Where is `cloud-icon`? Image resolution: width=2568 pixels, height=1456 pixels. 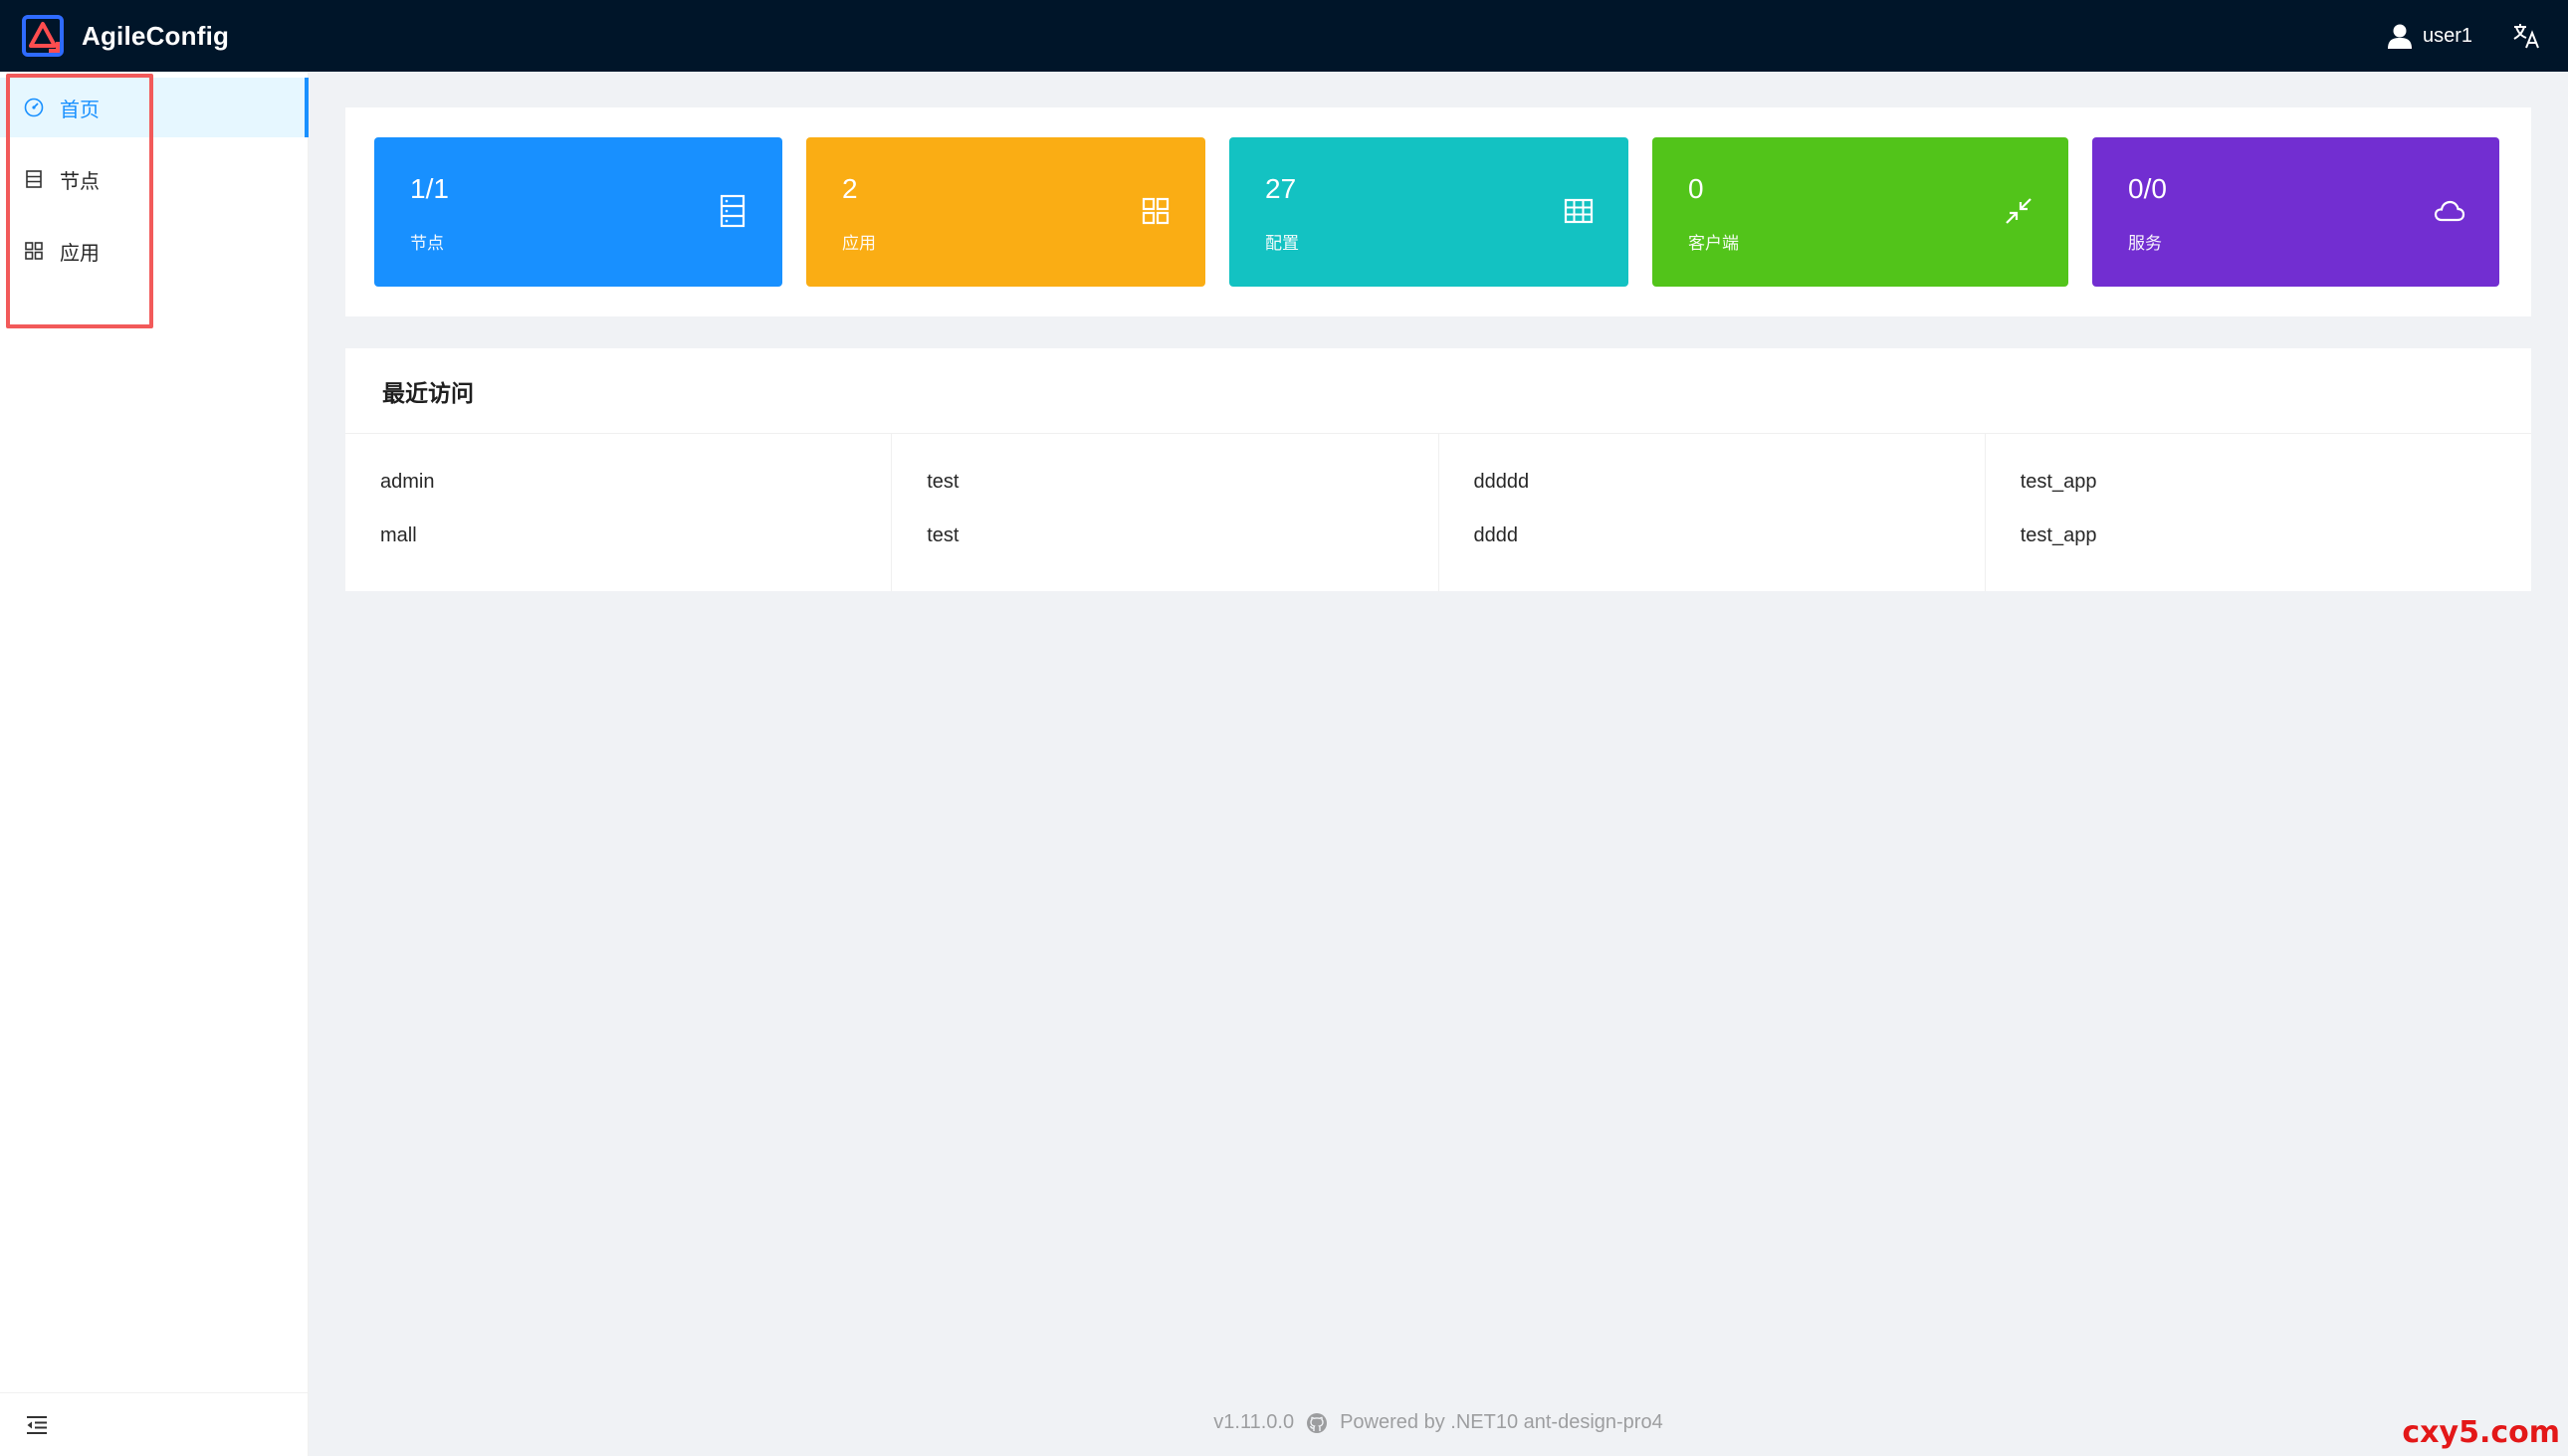 cloud-icon is located at coordinates (2449, 211).